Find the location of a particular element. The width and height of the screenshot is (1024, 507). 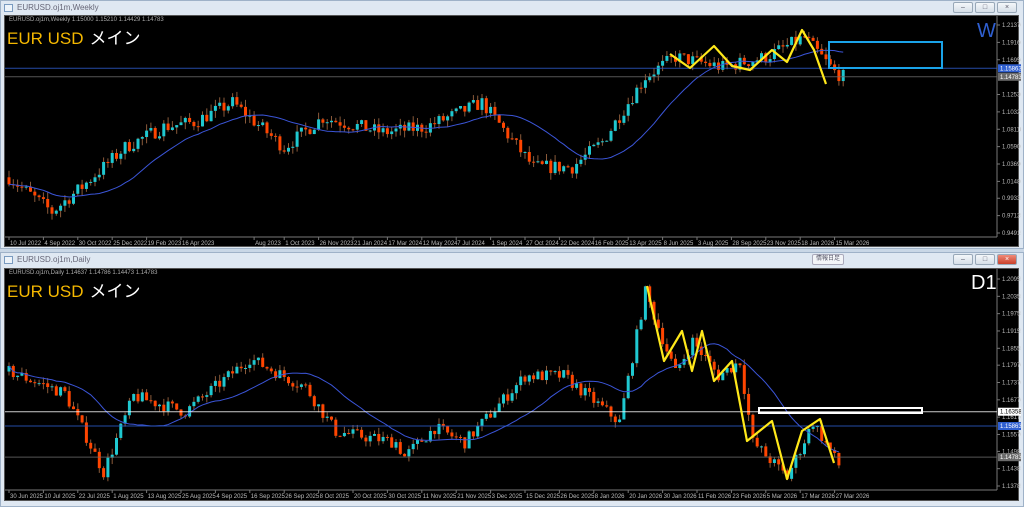

date-label: 10 Jul 2022 is located at coordinates (26, 244).